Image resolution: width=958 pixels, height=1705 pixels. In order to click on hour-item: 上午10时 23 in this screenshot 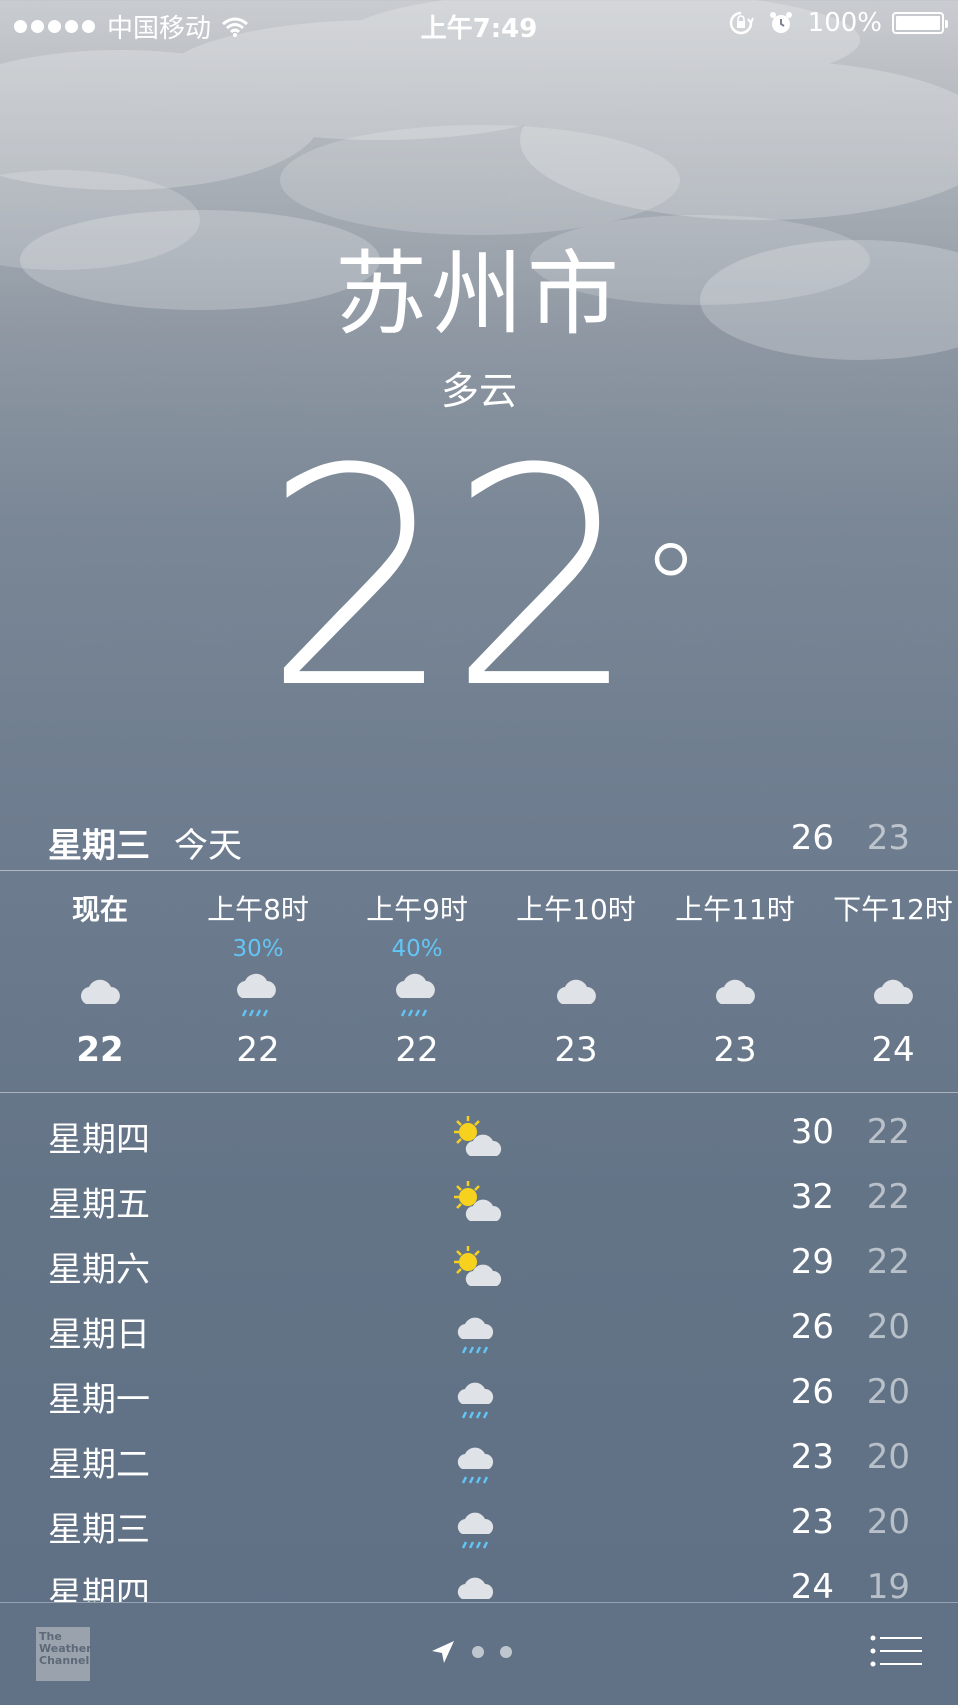, I will do `click(576, 985)`.